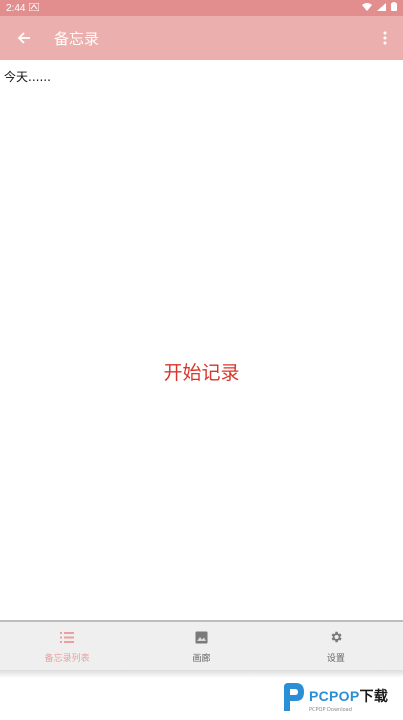 This screenshot has width=403, height=720. Describe the element at coordinates (77, 38) in the screenshot. I see `page-title: 备忘录` at that location.